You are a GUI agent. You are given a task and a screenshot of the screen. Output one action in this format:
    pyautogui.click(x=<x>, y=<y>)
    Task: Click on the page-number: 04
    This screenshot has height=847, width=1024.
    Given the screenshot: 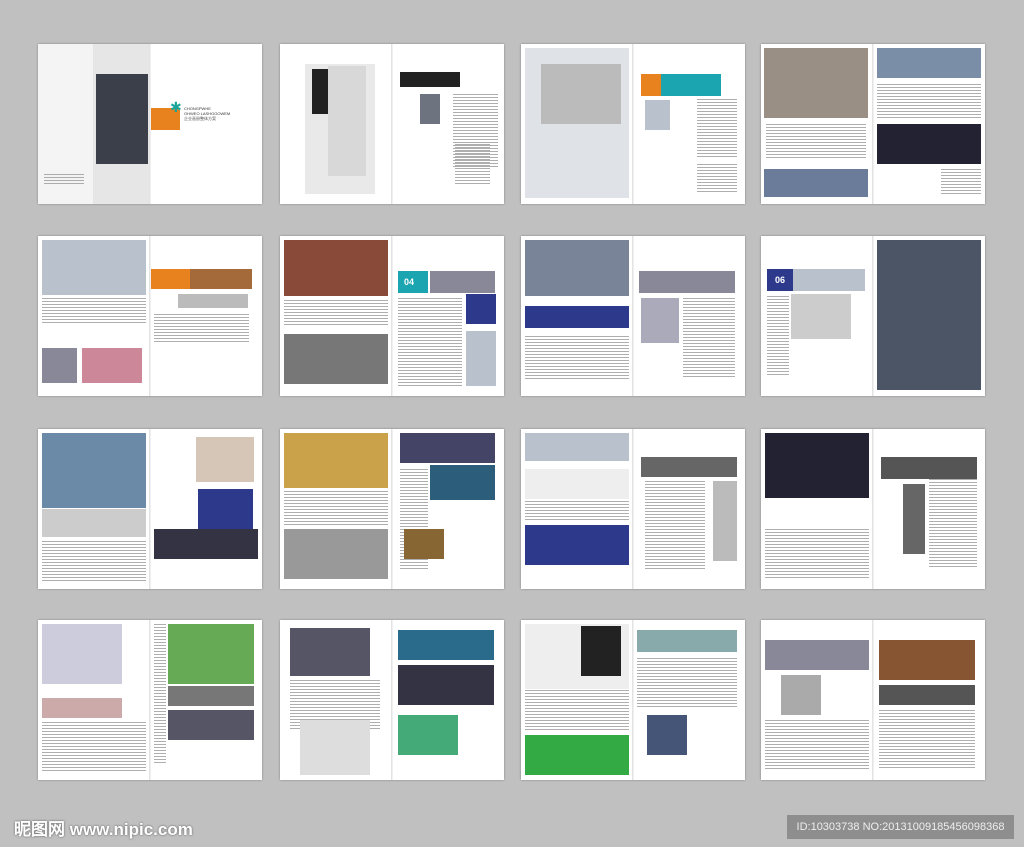 What is the action you would take?
    pyautogui.click(x=409, y=282)
    